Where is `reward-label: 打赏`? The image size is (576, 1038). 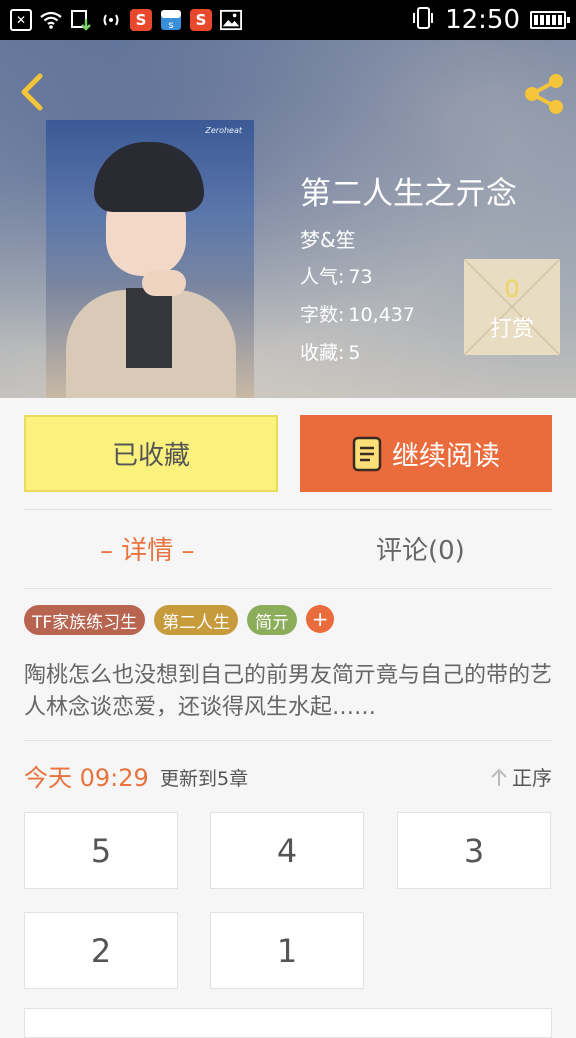 reward-label: 打赏 is located at coordinates (511, 329).